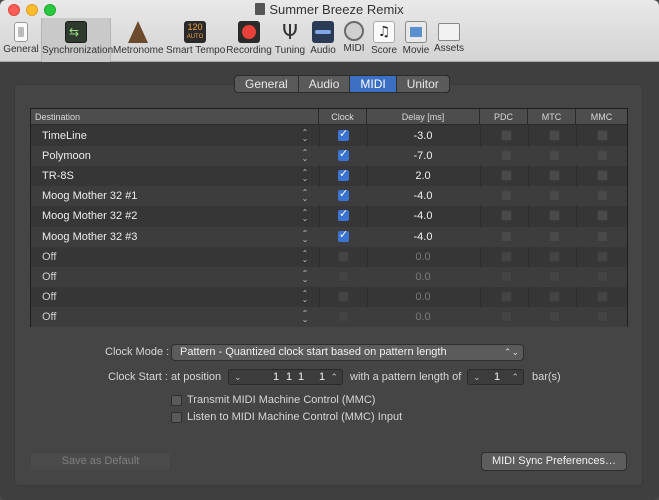 This screenshot has width=659, height=500. What do you see at coordinates (515, 377) in the screenshot?
I see `pattern-length-increment-icon: ⌃` at bounding box center [515, 377].